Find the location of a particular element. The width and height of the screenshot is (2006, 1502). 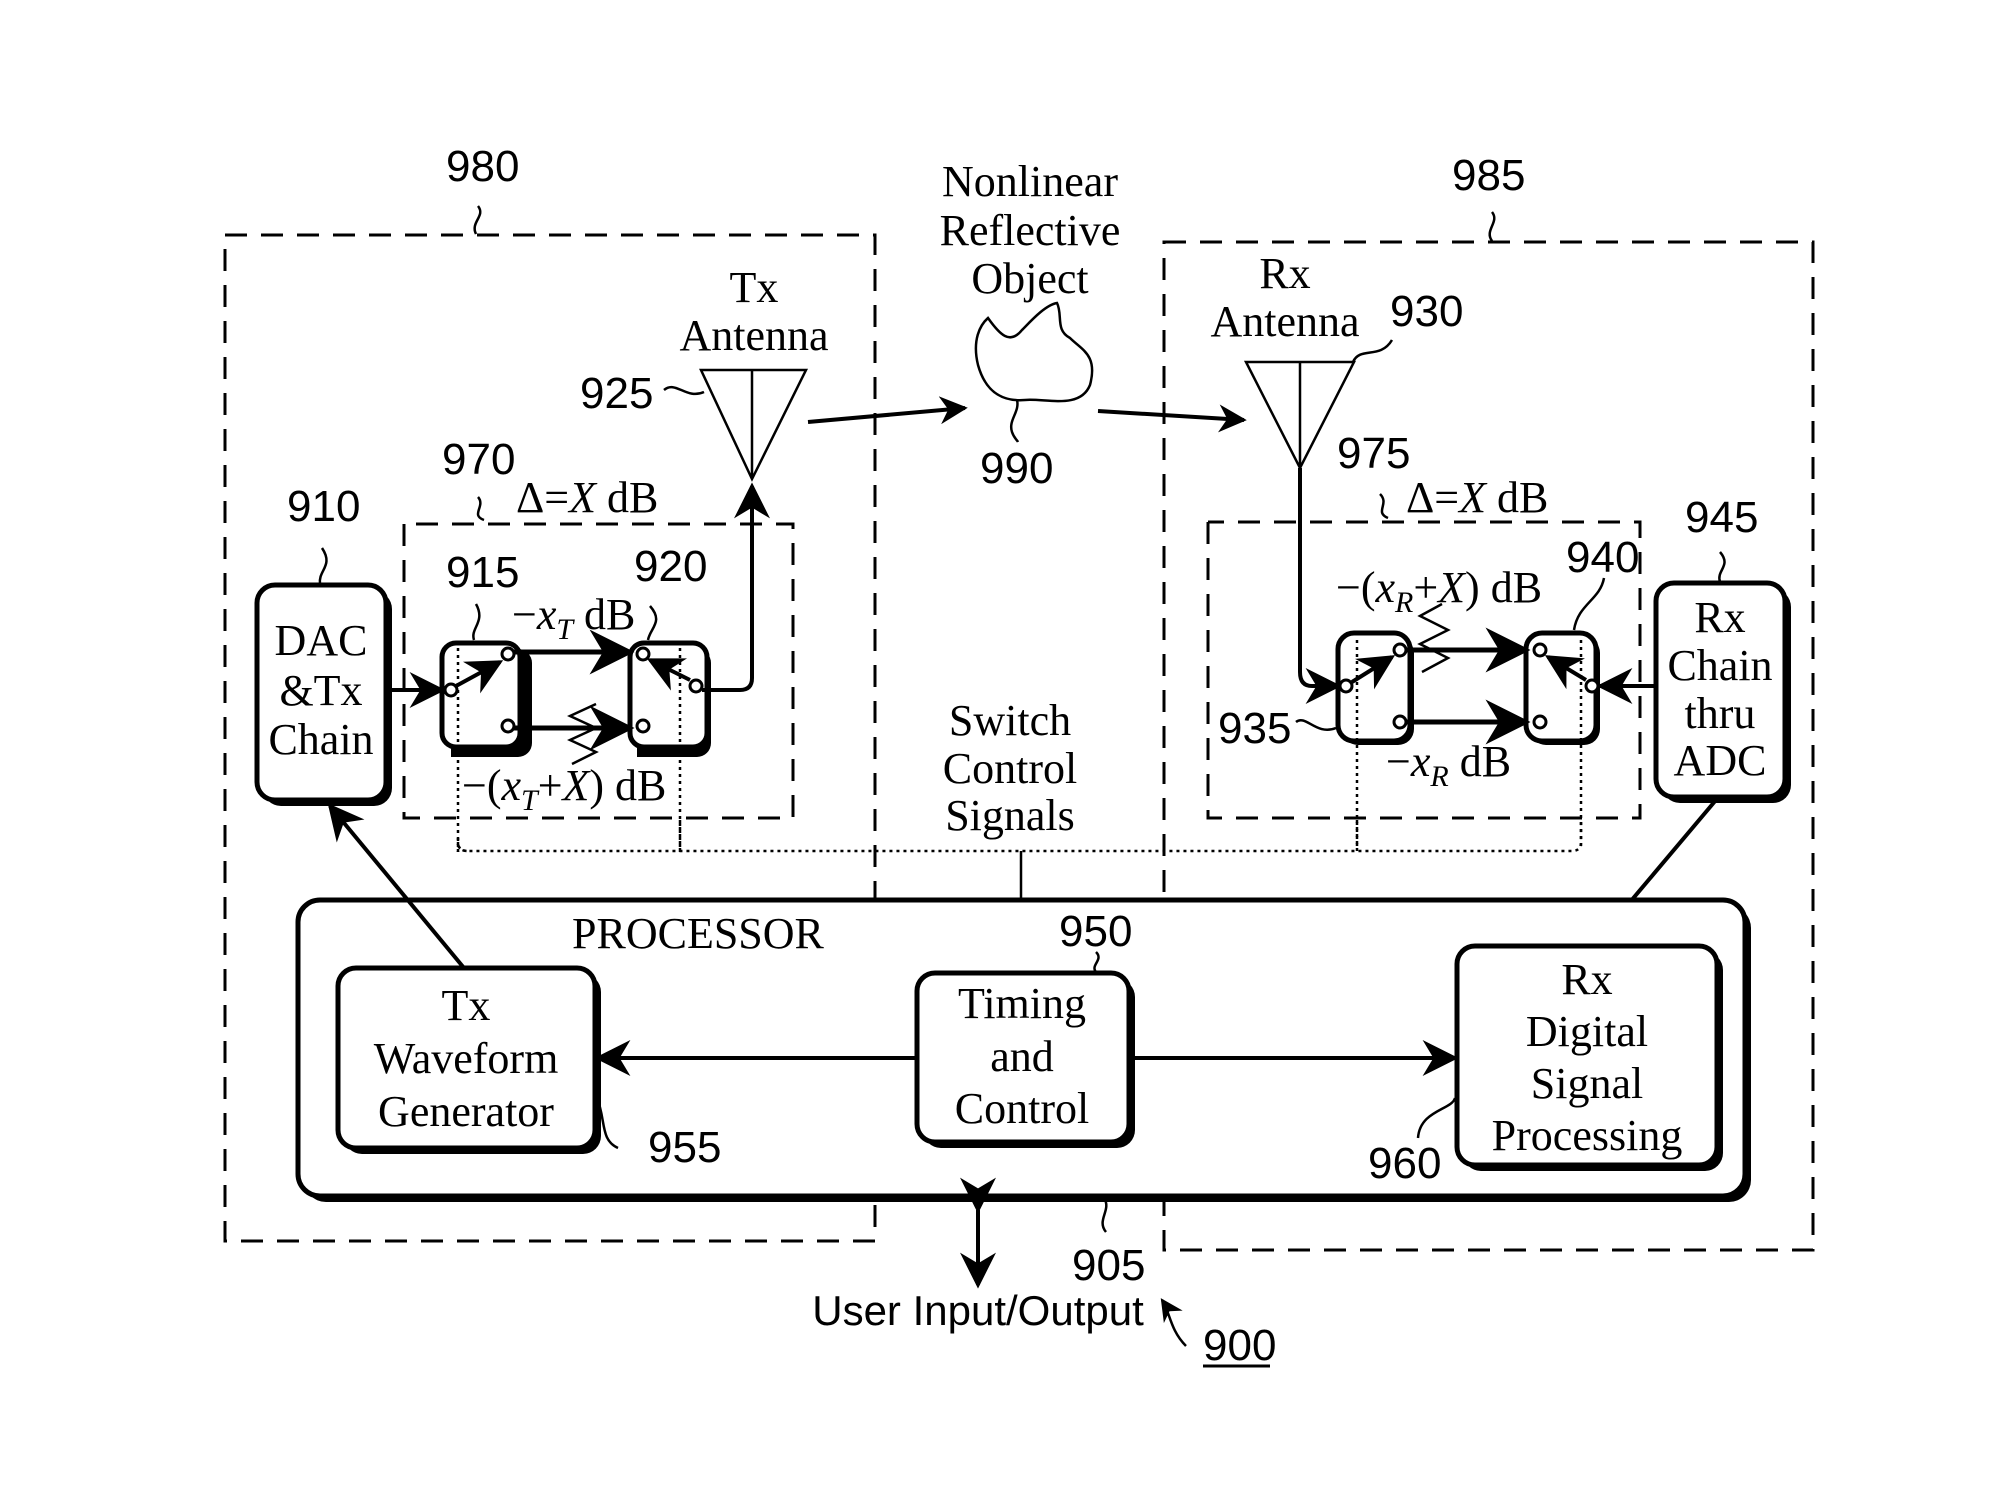

tx-waveform-label-line-2: Waveform is located at coordinates (466, 1058).